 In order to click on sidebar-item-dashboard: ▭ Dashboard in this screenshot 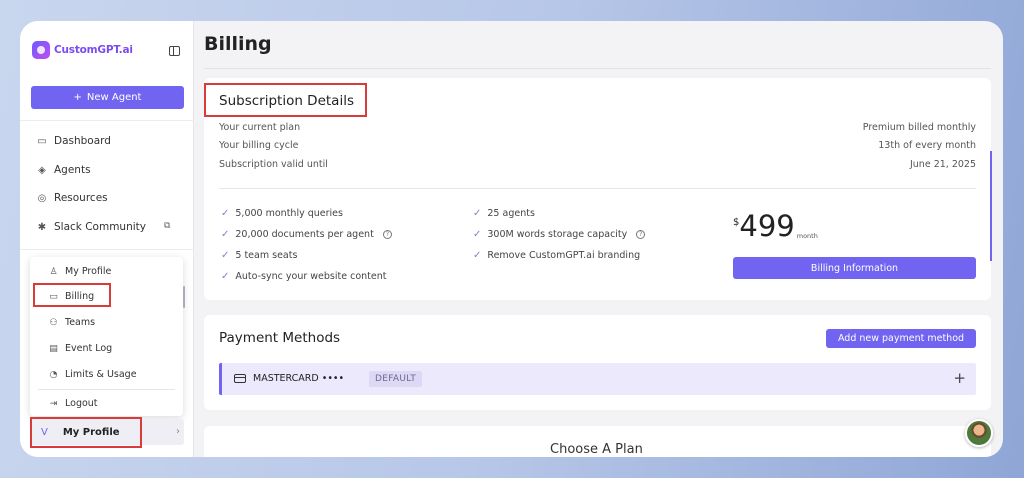, I will do `click(74, 141)`.